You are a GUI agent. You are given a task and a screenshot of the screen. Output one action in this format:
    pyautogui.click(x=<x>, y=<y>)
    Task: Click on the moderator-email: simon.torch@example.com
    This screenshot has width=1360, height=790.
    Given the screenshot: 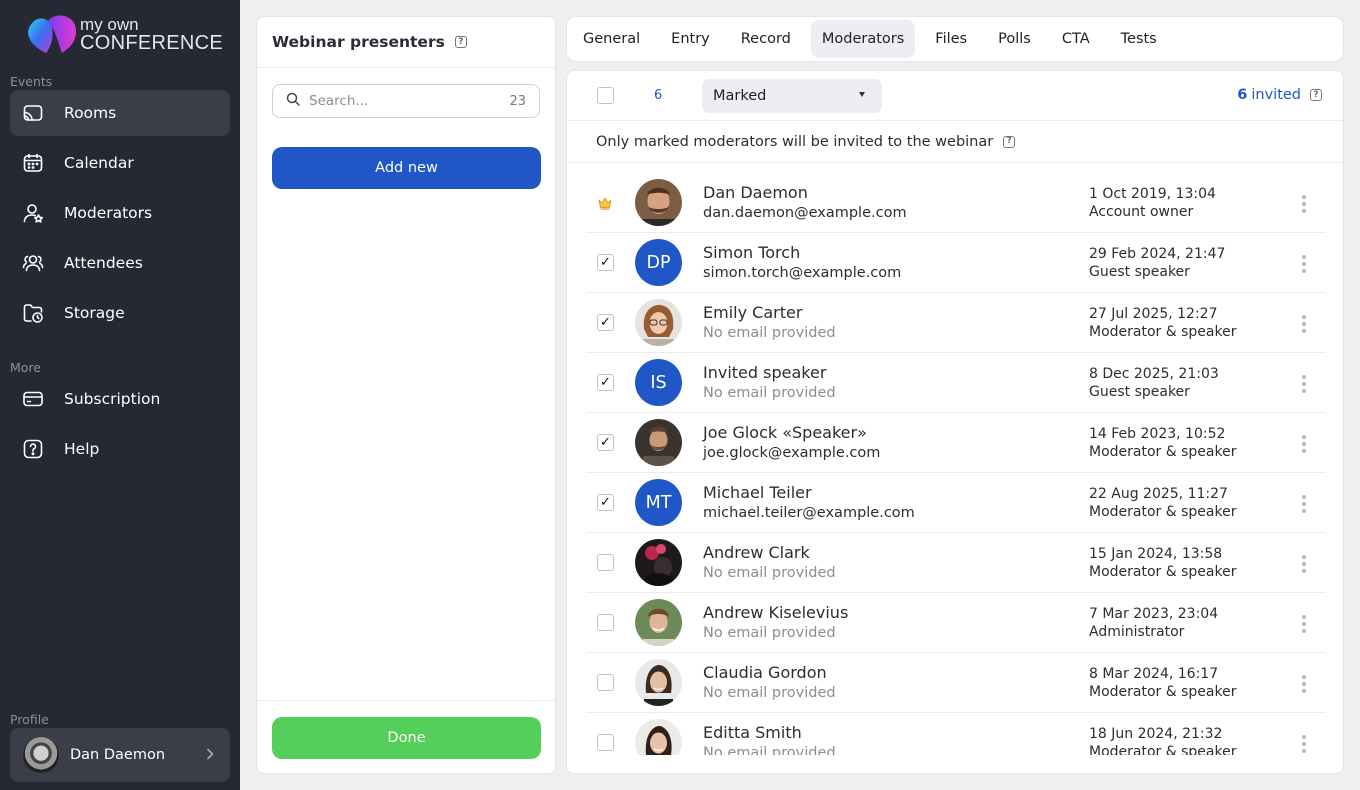 What is the action you would take?
    pyautogui.click(x=802, y=273)
    